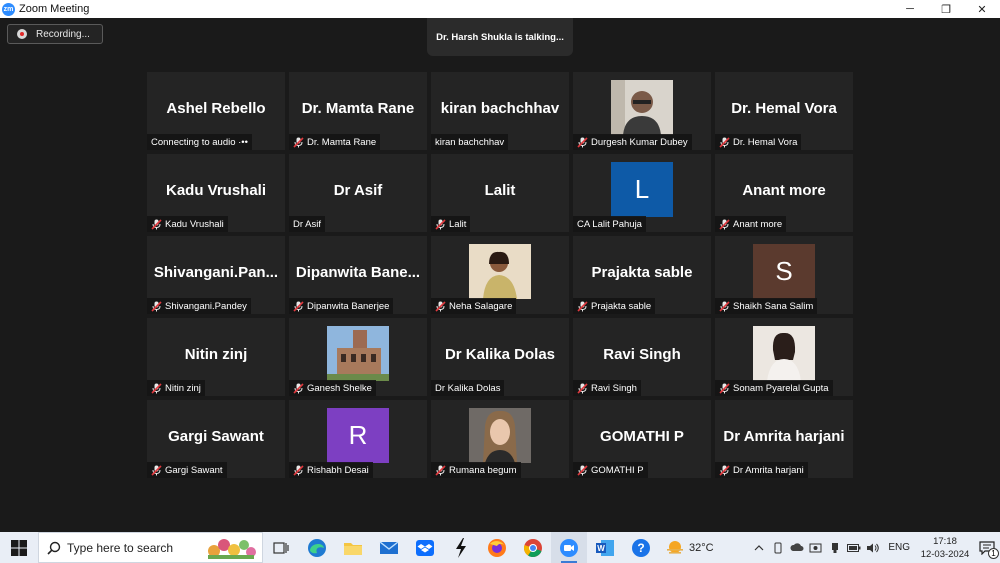 The image size is (1000, 563). I want to click on edge-button, so click(317, 547).